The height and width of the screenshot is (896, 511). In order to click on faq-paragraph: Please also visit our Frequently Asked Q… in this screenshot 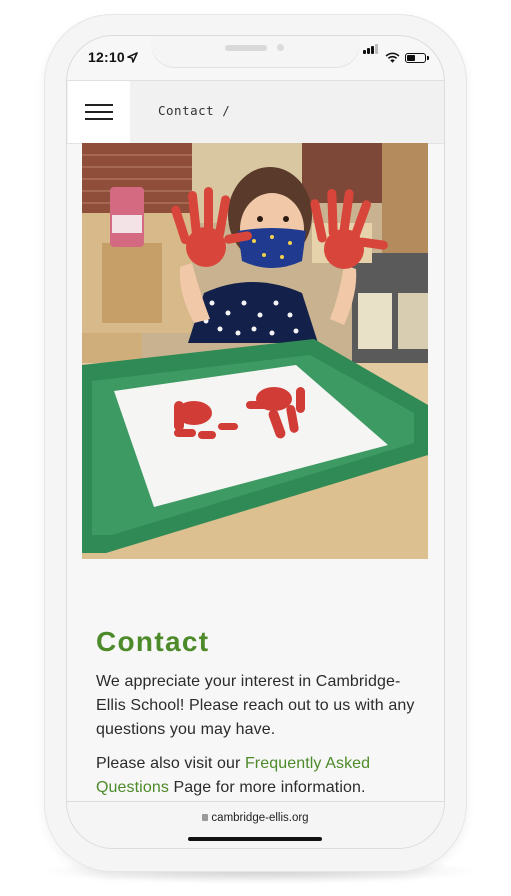, I will do `click(256, 776)`.